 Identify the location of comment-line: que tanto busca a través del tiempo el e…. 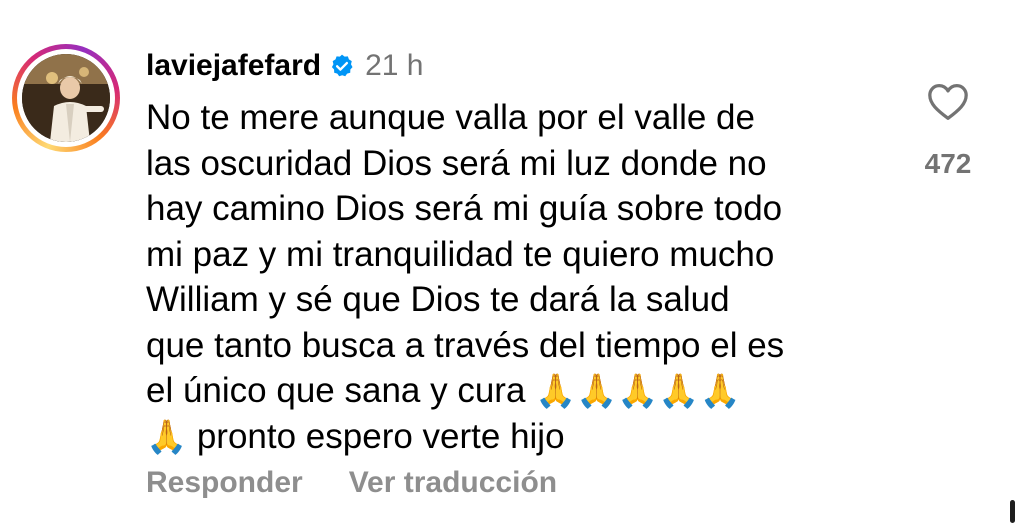
(465, 345).